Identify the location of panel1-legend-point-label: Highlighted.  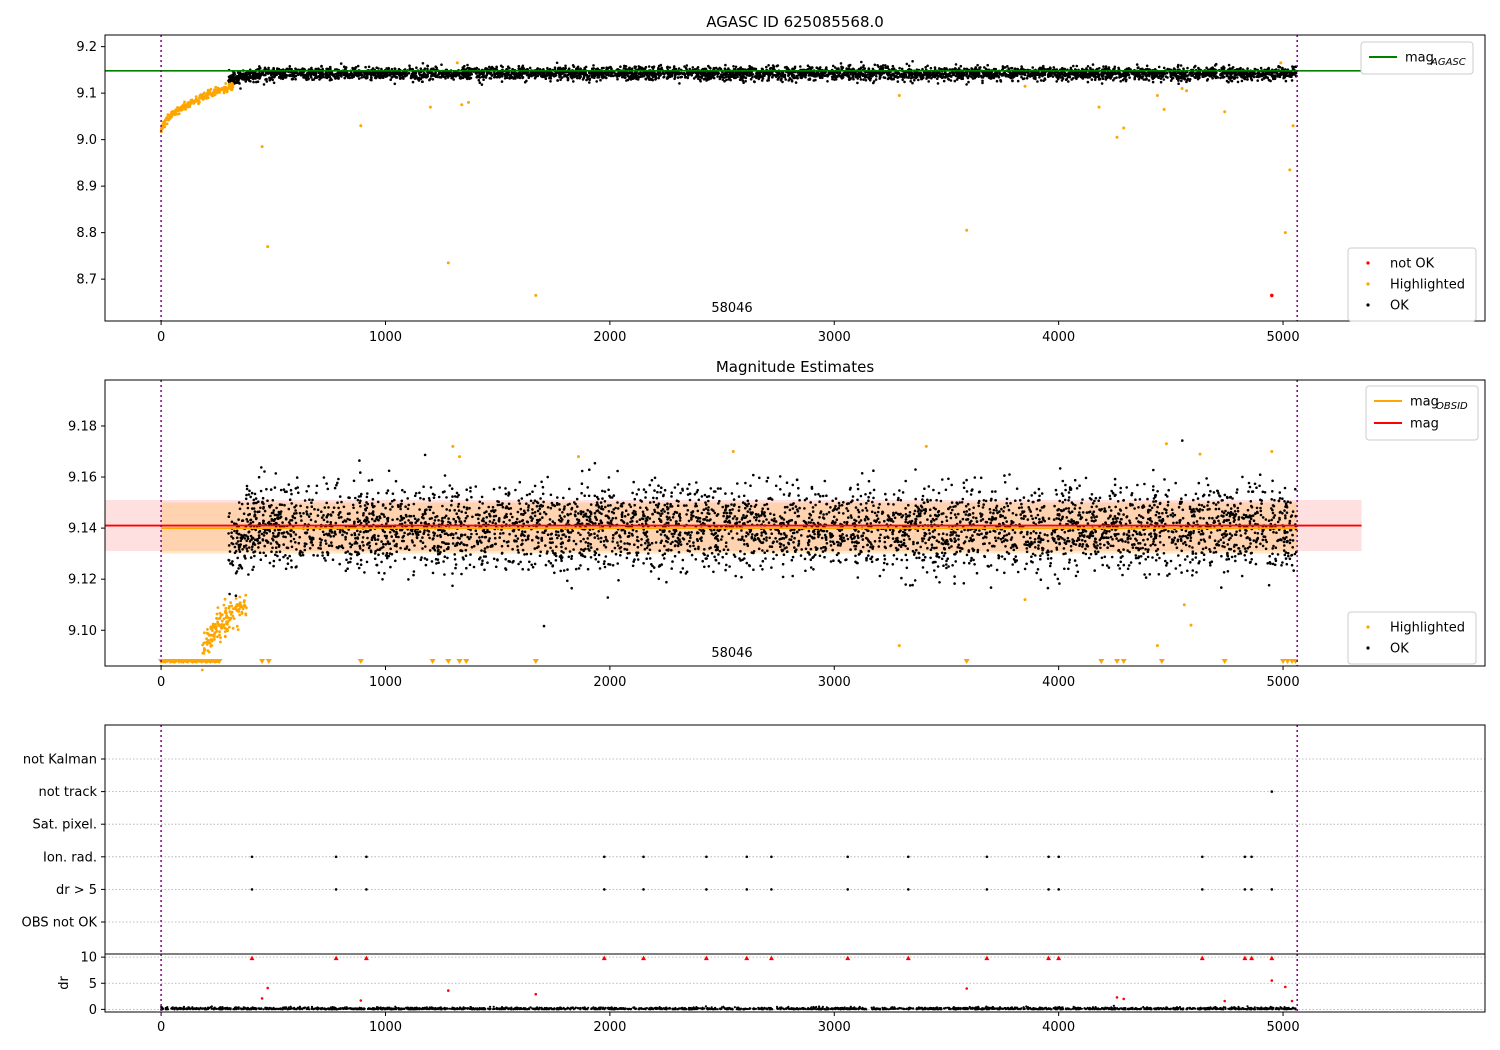
(1427, 285).